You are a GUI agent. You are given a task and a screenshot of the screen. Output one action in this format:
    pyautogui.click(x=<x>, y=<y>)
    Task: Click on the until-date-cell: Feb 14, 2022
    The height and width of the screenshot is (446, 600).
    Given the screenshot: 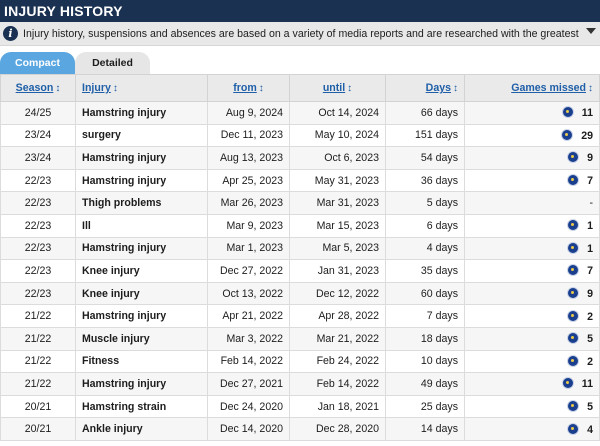 What is the action you would take?
    pyautogui.click(x=337, y=384)
    